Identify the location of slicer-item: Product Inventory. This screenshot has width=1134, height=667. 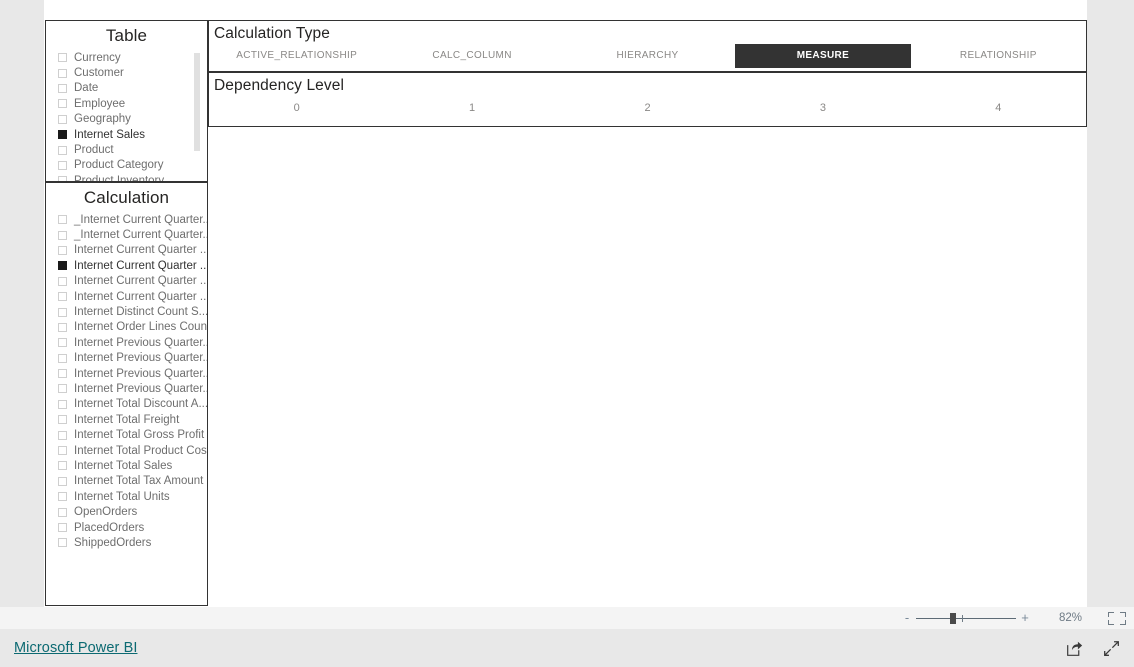
(132, 177).